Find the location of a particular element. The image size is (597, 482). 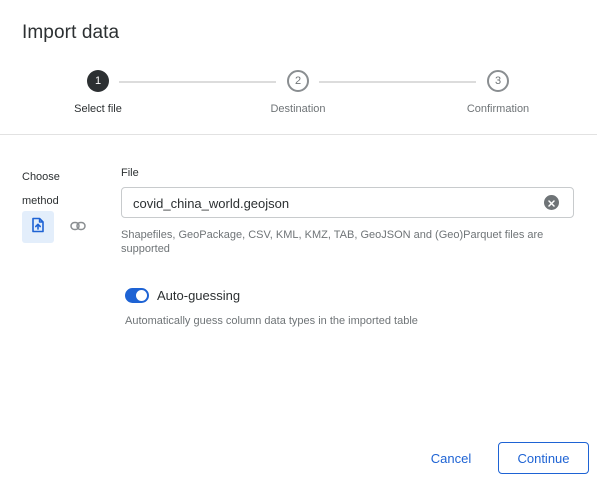

link-icon is located at coordinates (78, 227).